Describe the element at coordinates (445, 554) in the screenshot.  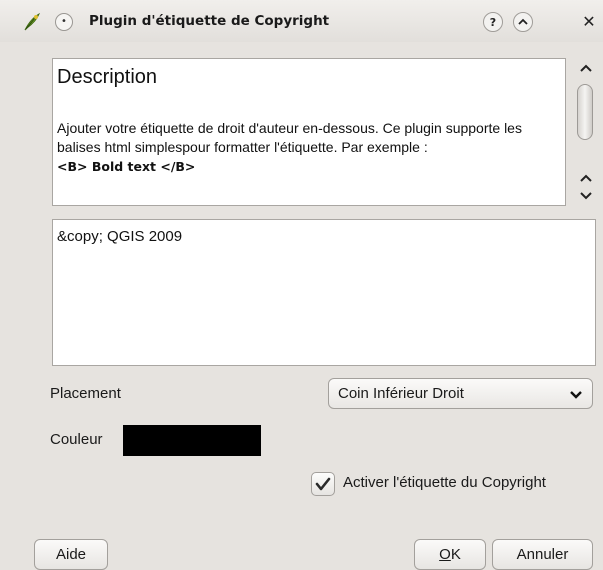
I see `ok-mnemonic: O` at that location.